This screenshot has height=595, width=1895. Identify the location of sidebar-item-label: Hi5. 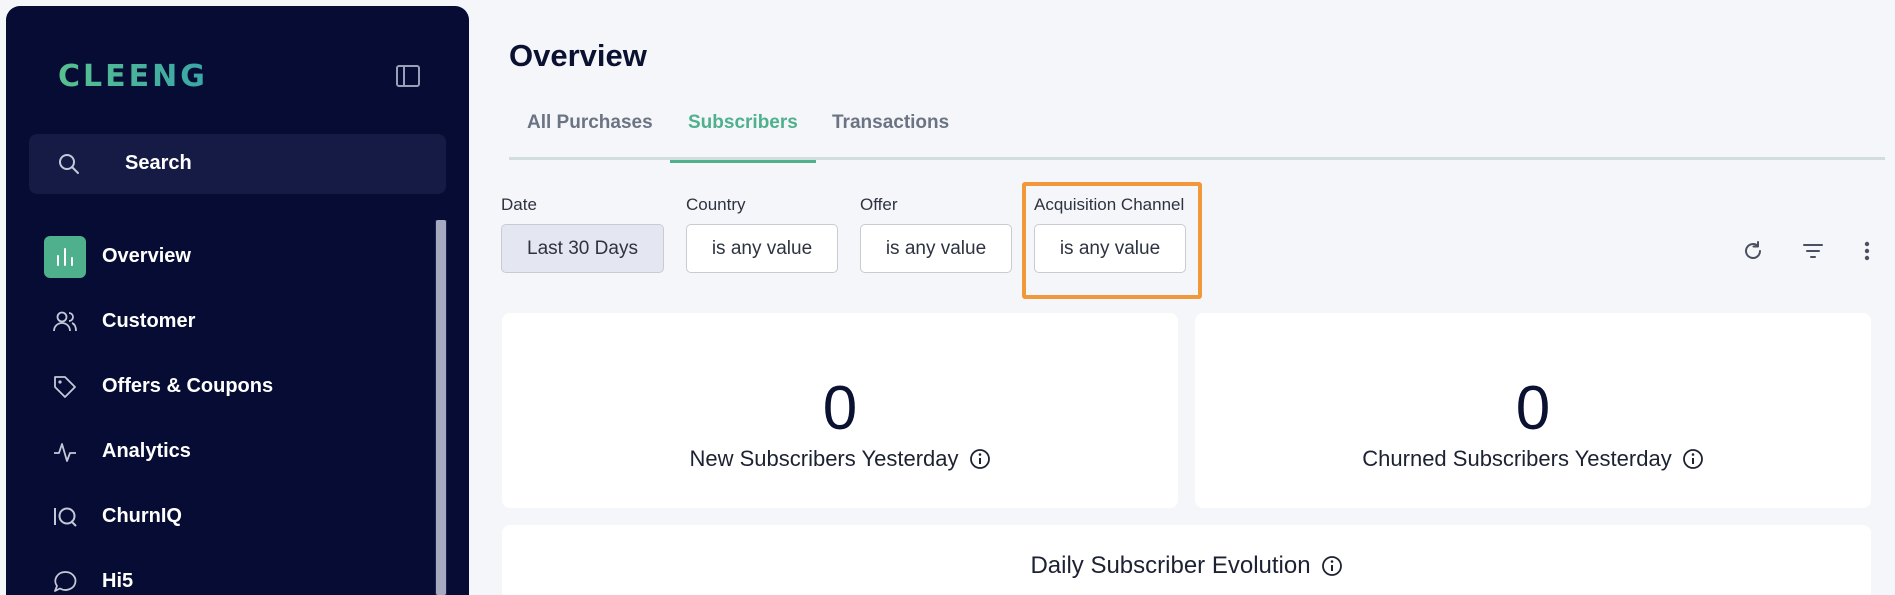
(118, 581).